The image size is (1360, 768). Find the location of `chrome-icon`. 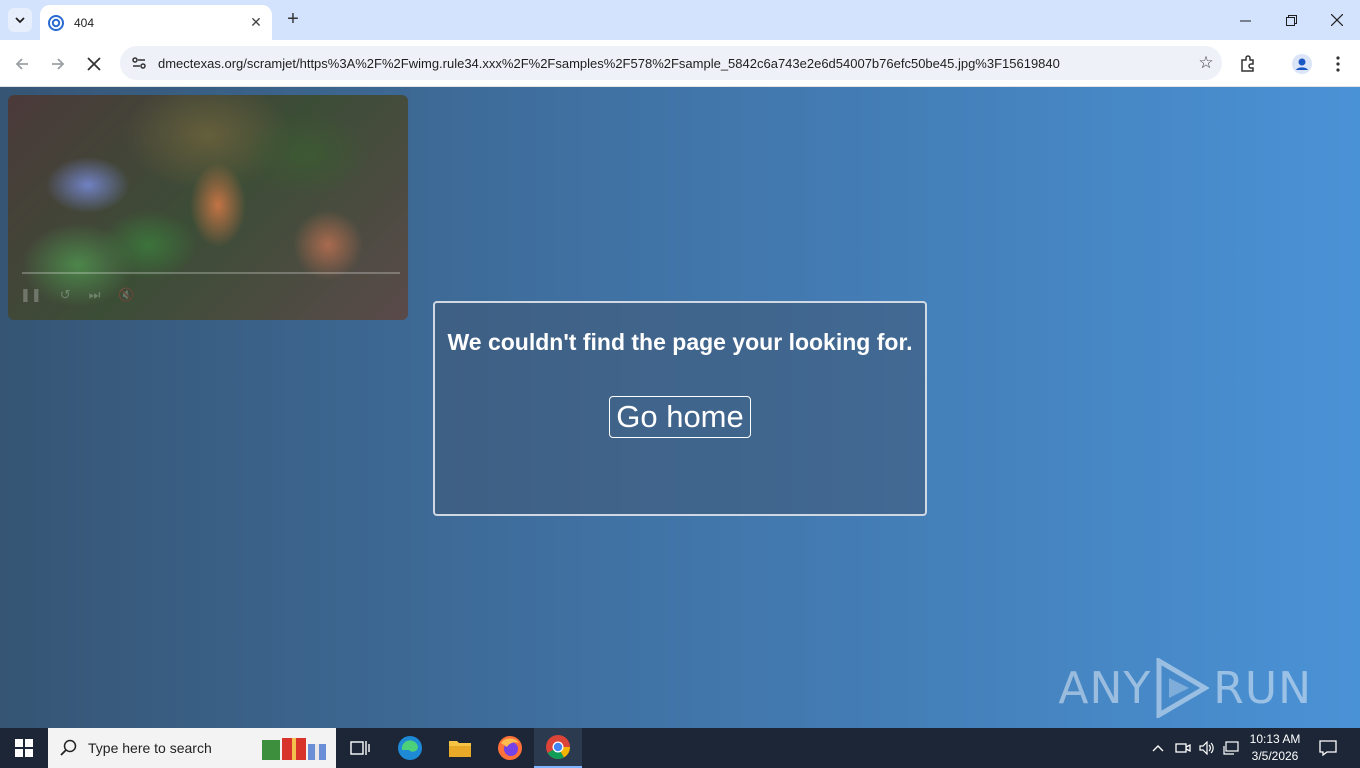

chrome-icon is located at coordinates (558, 747).